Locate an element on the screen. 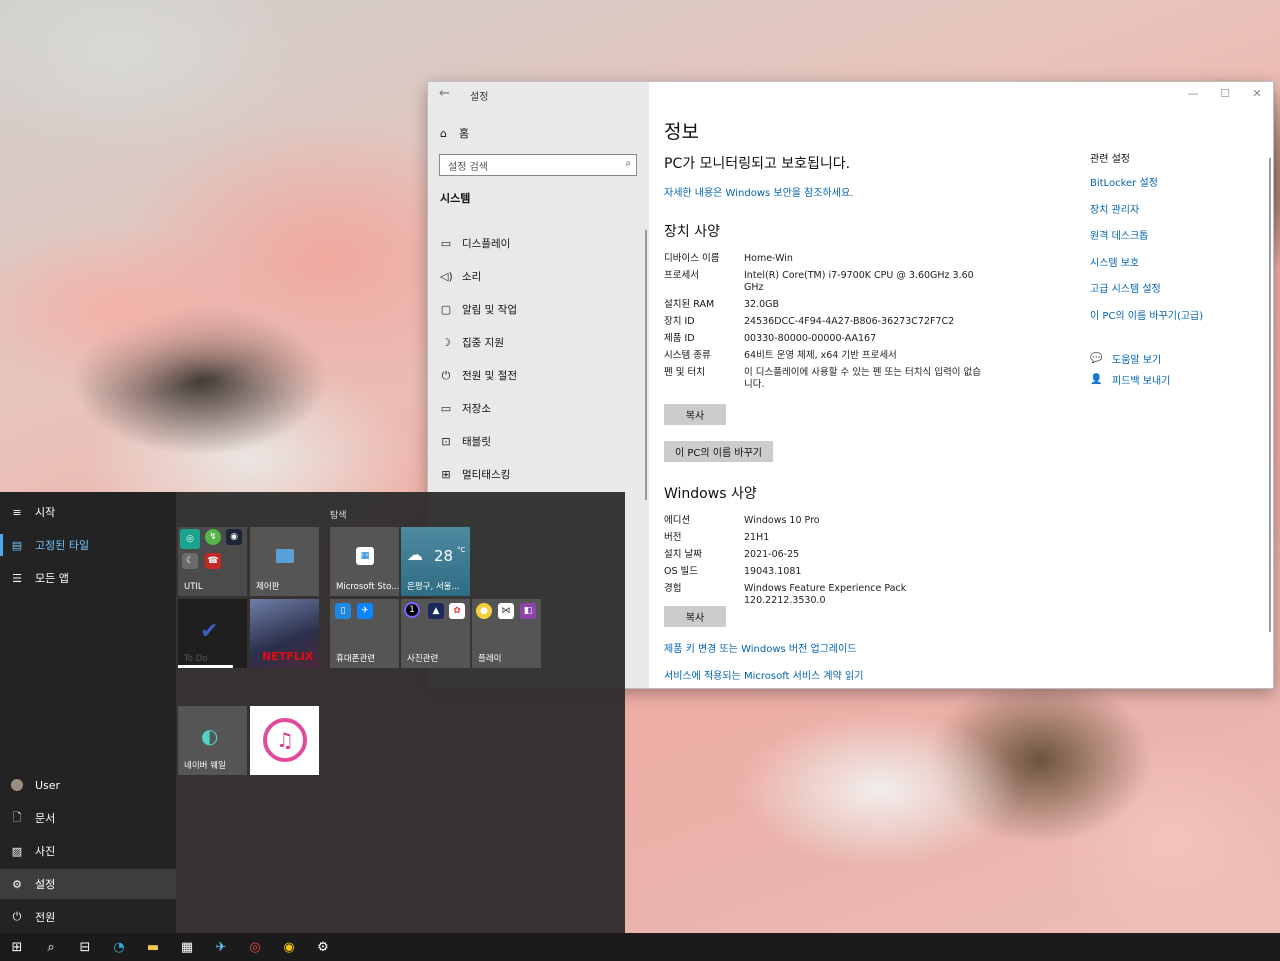 This screenshot has height=961, width=1280. list-icon: ☰ is located at coordinates (17, 578).